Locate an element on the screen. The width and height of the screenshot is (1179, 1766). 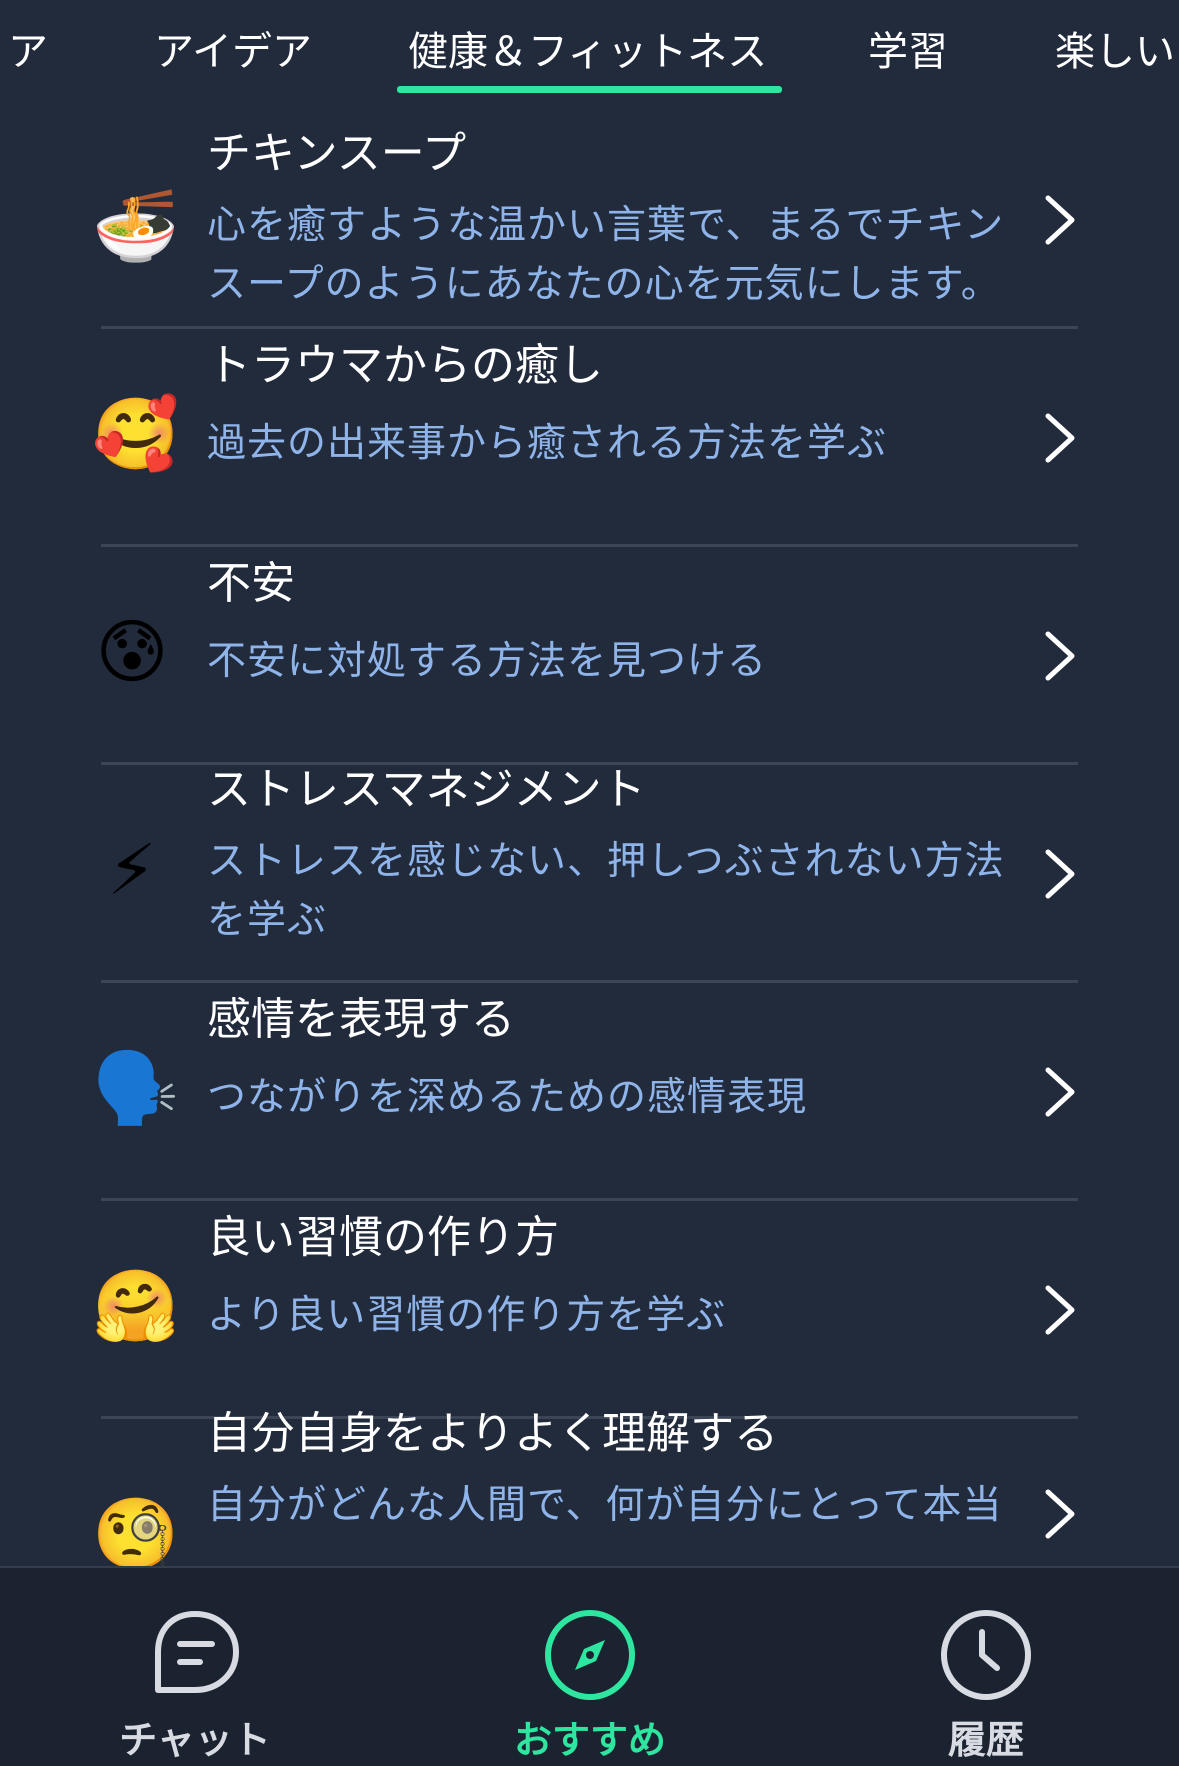
nav-label-chat: チャット is located at coordinates (195, 1740).